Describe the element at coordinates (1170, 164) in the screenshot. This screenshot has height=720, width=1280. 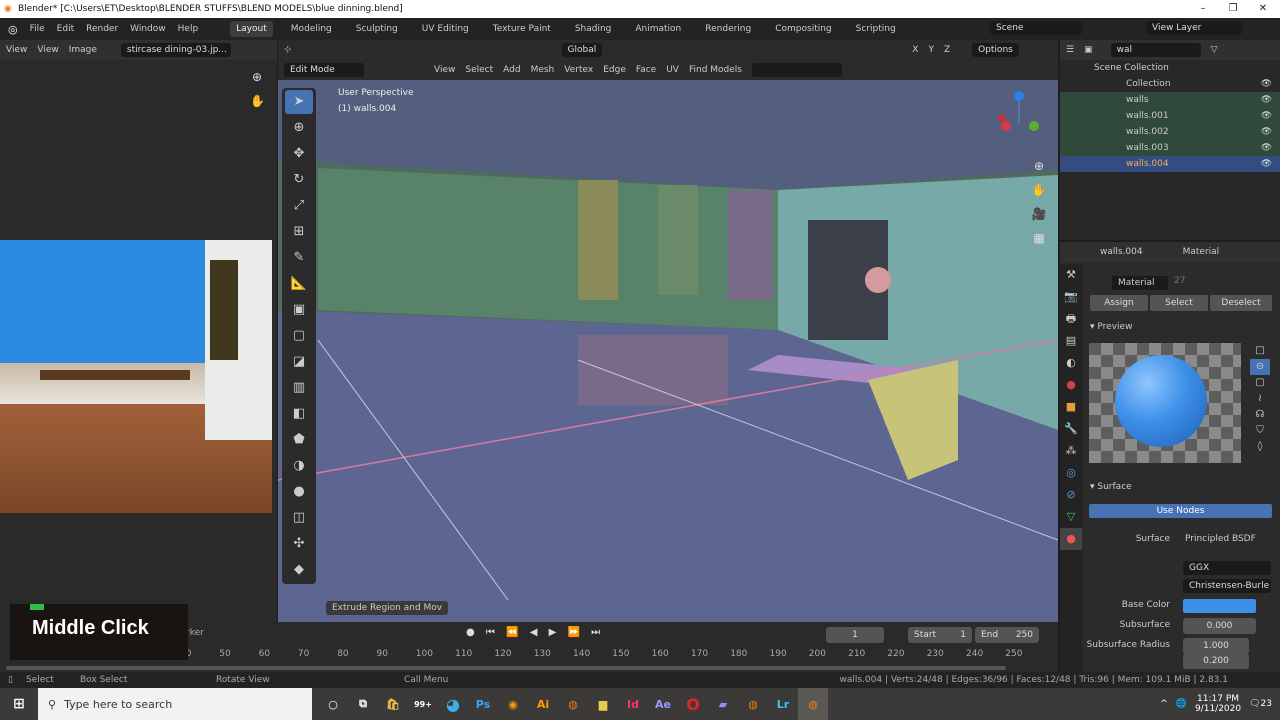
I see `outliner-item-selected: walls.004 👁` at that location.